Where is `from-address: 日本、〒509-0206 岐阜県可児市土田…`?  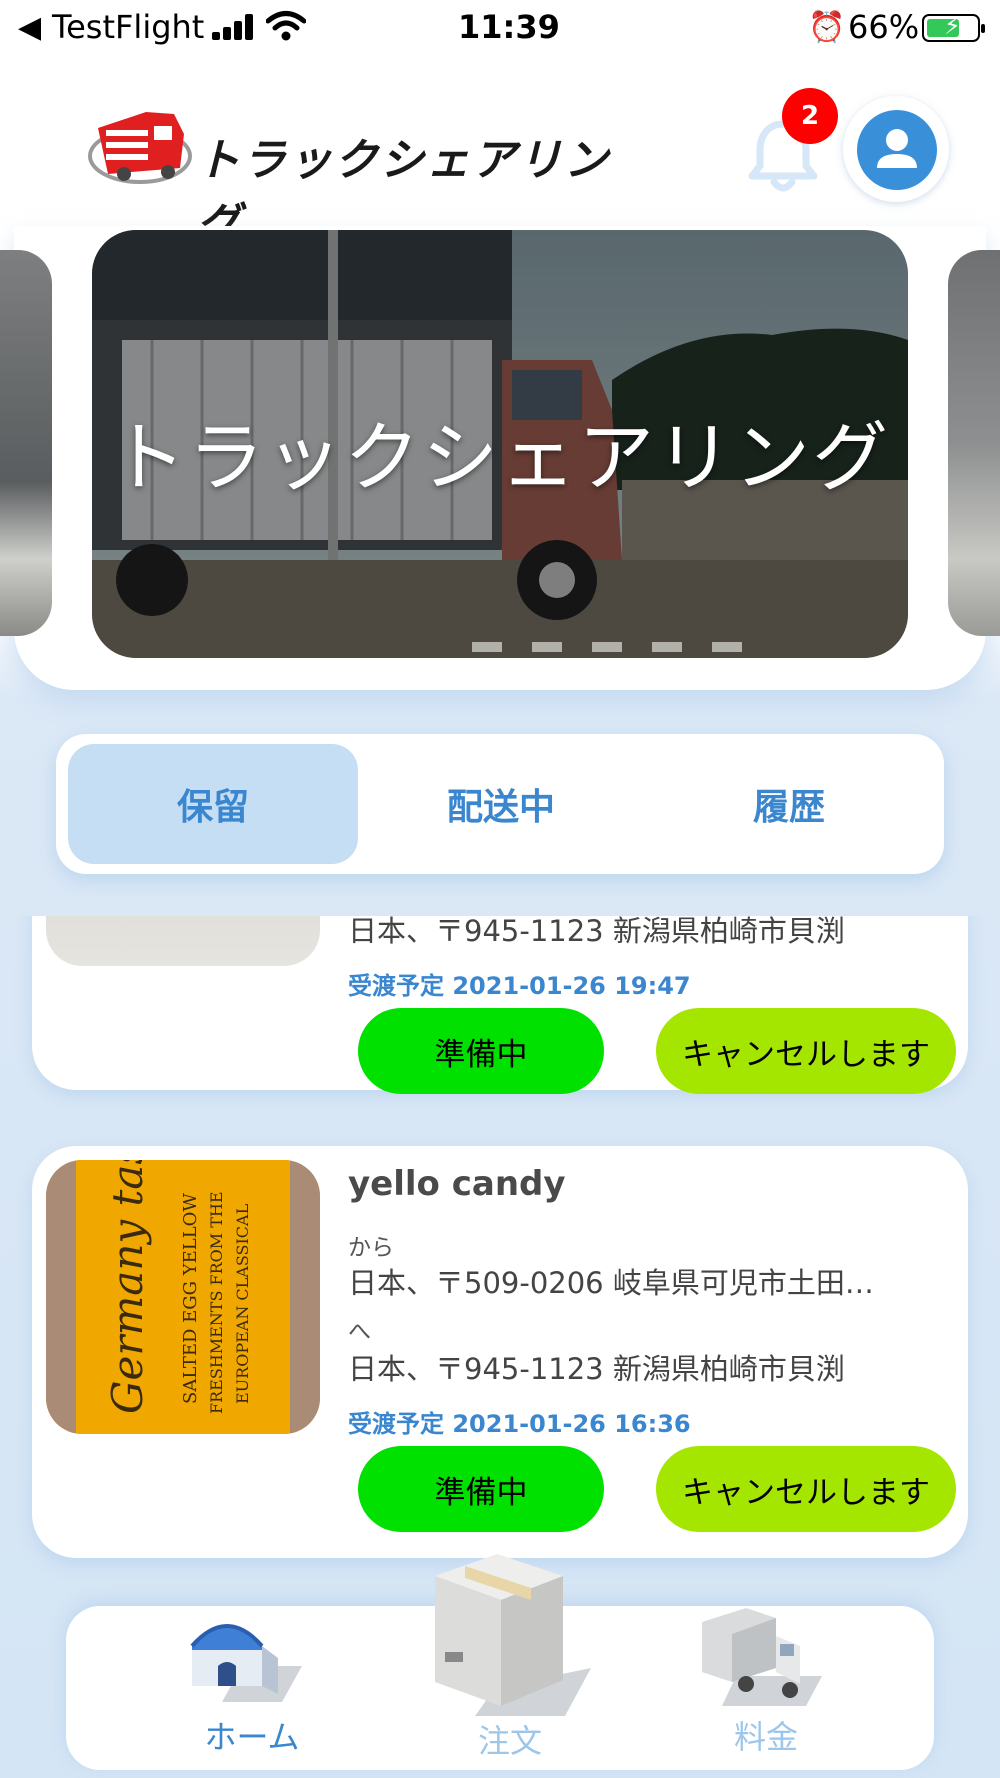 from-address: 日本、〒509-0206 岐阜県可児市土田… is located at coordinates (611, 1283).